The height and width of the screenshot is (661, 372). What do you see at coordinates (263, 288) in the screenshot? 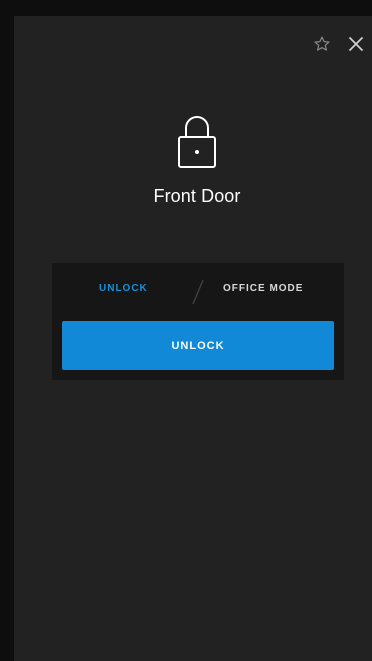
I see `tab-office-mode: OFFICE MODE` at bounding box center [263, 288].